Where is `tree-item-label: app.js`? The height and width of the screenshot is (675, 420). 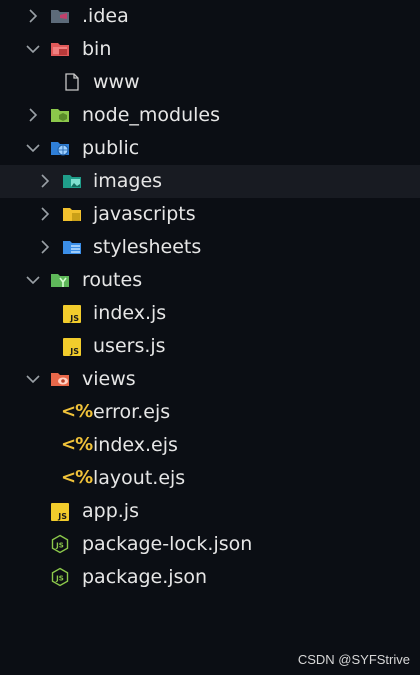 tree-item-label: app.js is located at coordinates (110, 511).